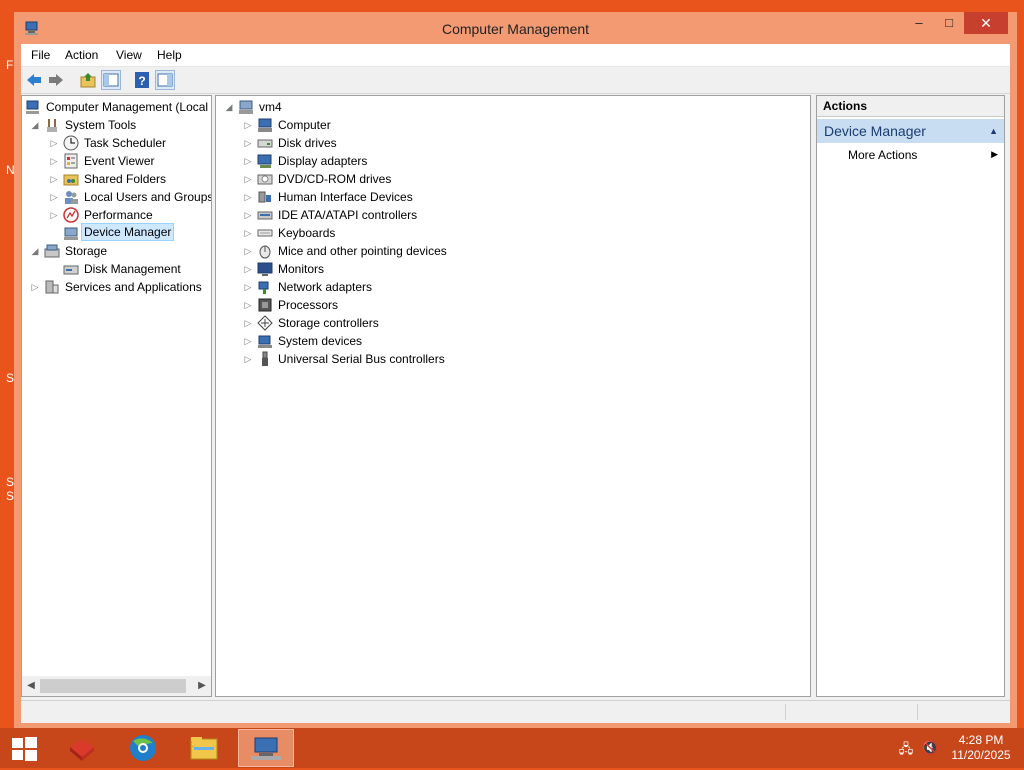 The width and height of the screenshot is (1024, 770). I want to click on tree-item-storage: ◢ Storage, so click(117, 251).